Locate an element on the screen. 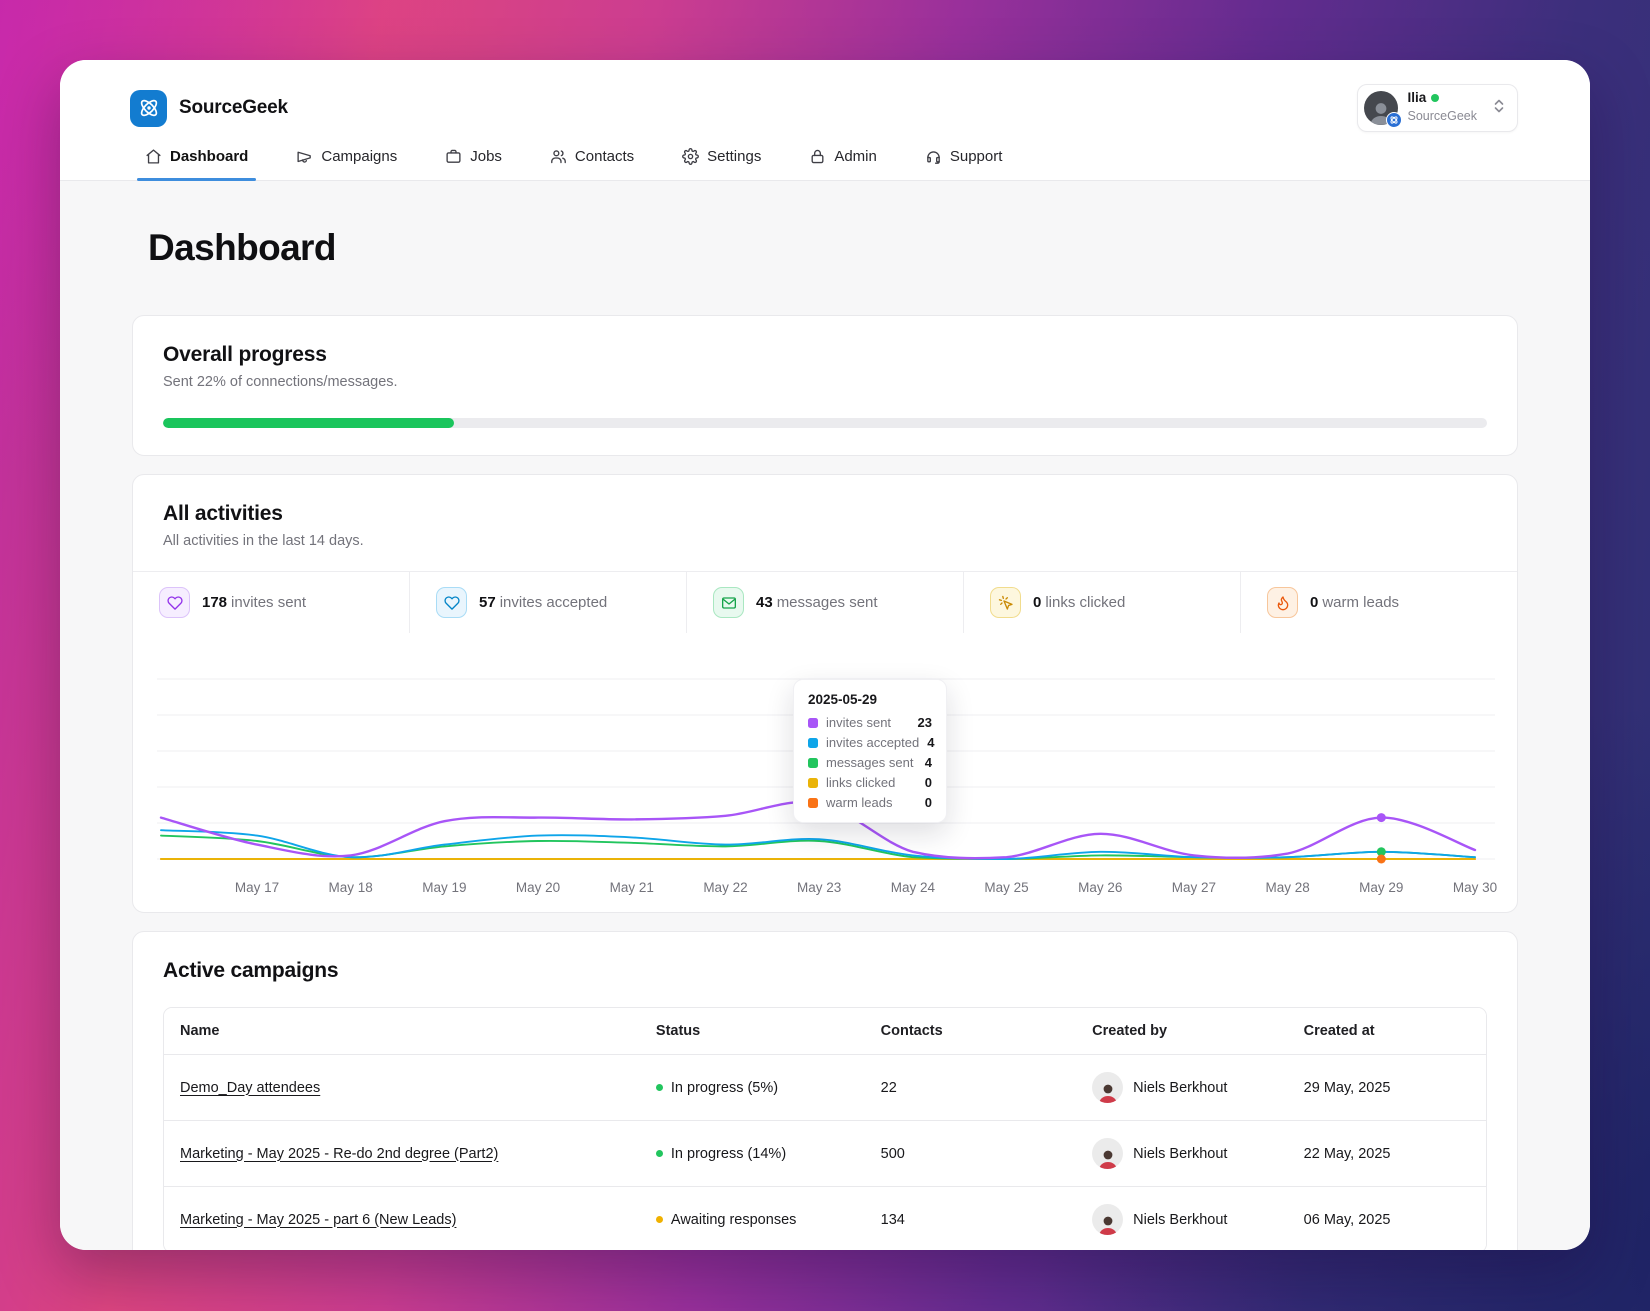 The image size is (1650, 1311). stat-links-clicked: 0 links clicked is located at coordinates (1101, 602).